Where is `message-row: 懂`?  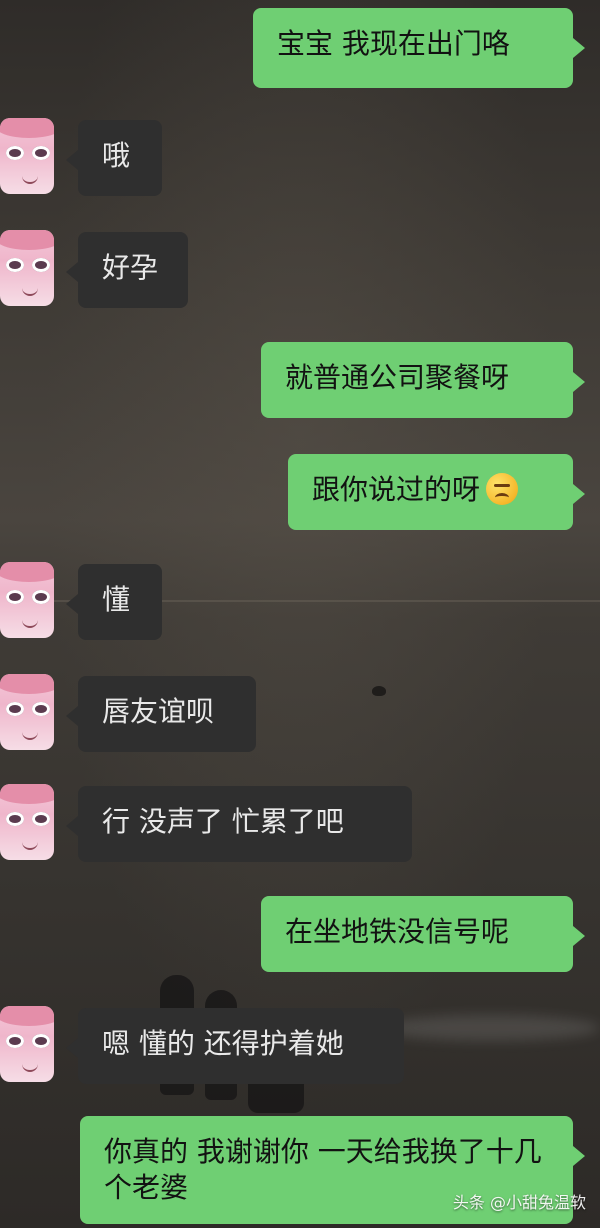
message-row: 懂 is located at coordinates (300, 602).